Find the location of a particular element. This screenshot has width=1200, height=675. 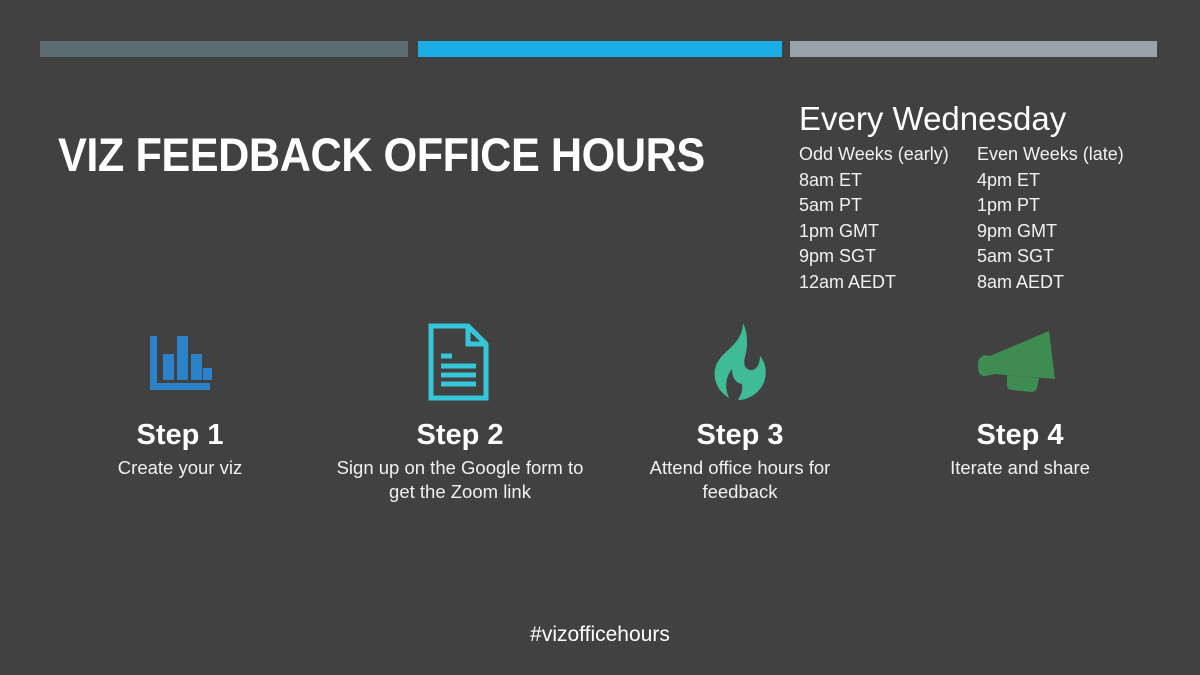

step-title: Step 1 is located at coordinates (180, 435).